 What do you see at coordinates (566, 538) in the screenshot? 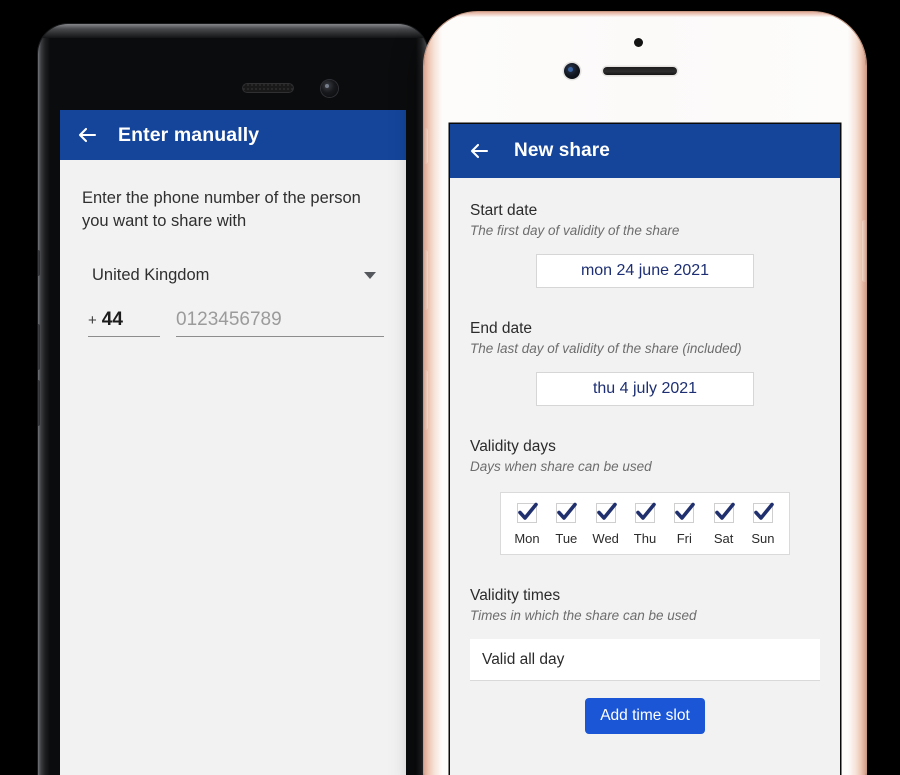
I see `validity-day-label: Tue` at bounding box center [566, 538].